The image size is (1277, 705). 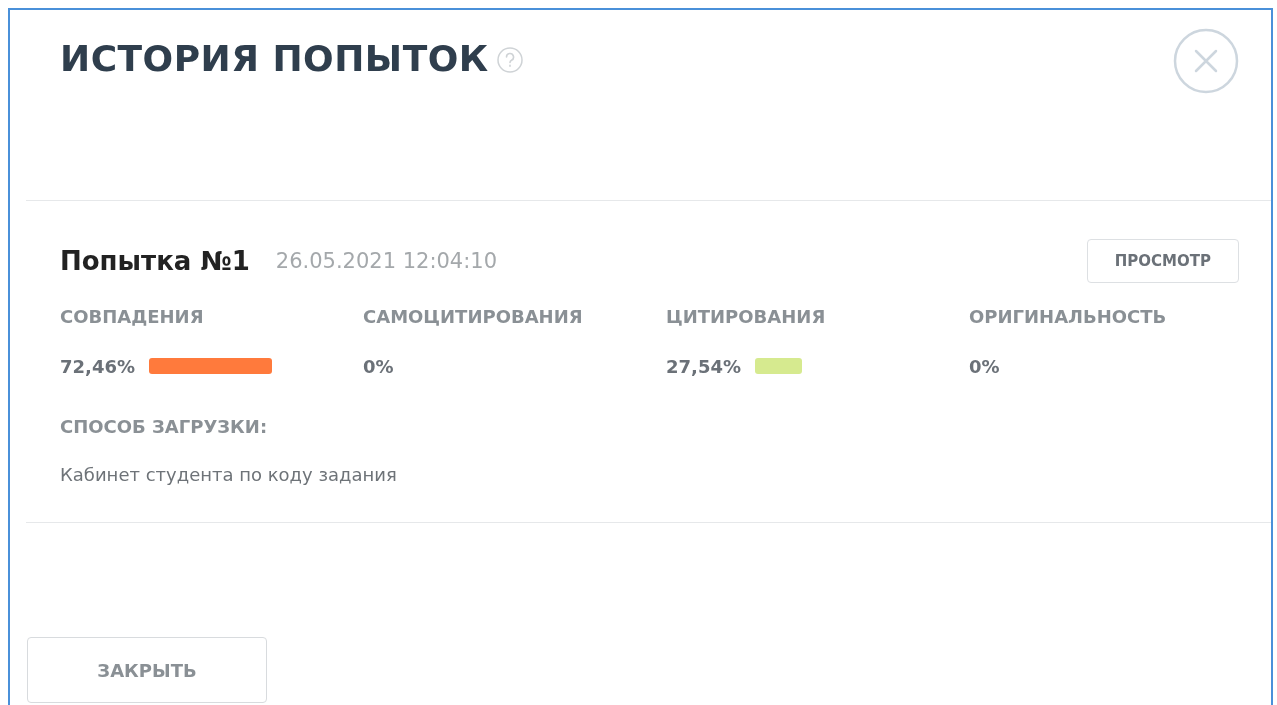 What do you see at coordinates (132, 316) in the screenshot?
I see `metric-label: СОВПАДЕНИЯ` at bounding box center [132, 316].